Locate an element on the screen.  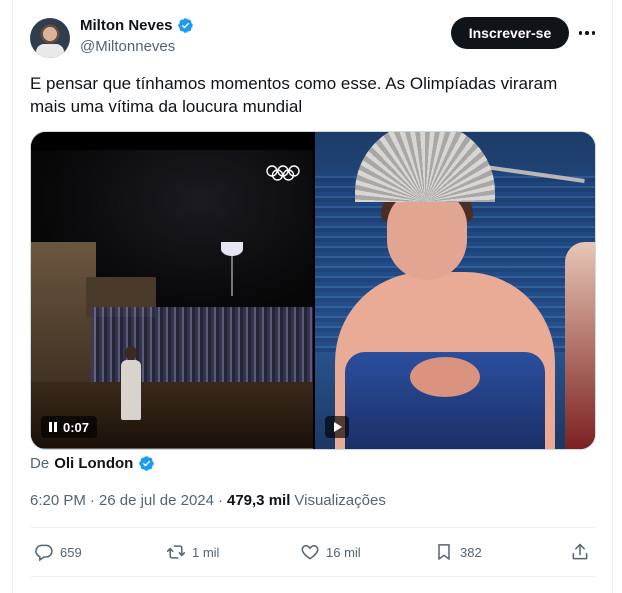
frame-border-right is located at coordinates (612, 296).